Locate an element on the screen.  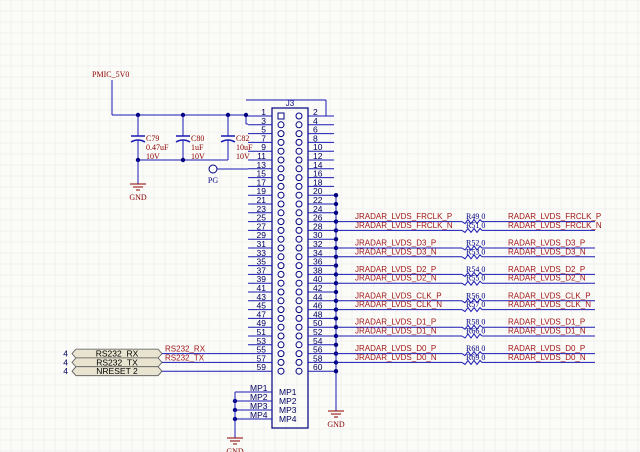
capacitor-value: 10uF is located at coordinates (244, 147).